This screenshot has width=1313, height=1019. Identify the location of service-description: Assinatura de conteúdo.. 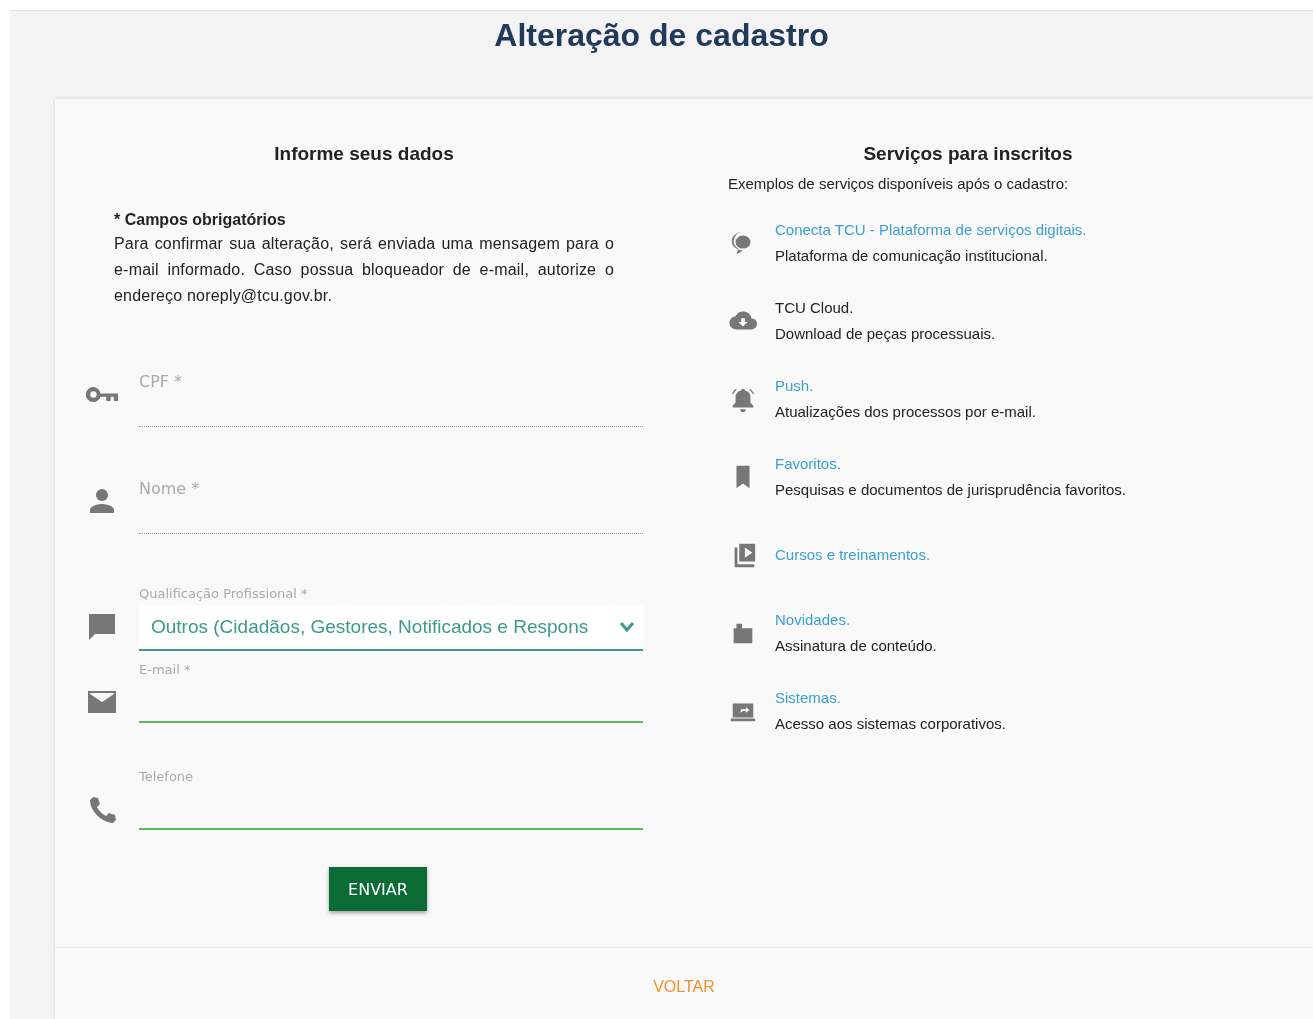
(856, 646).